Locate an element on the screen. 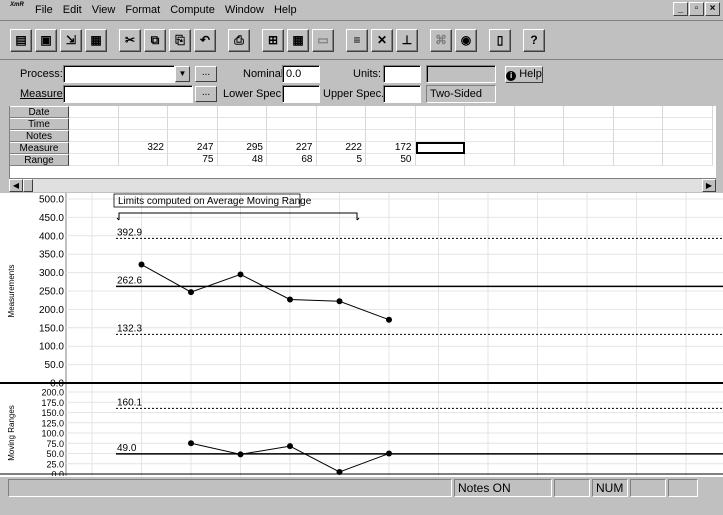 The width and height of the screenshot is (723, 515). info-icon: ◉ is located at coordinates (466, 40).